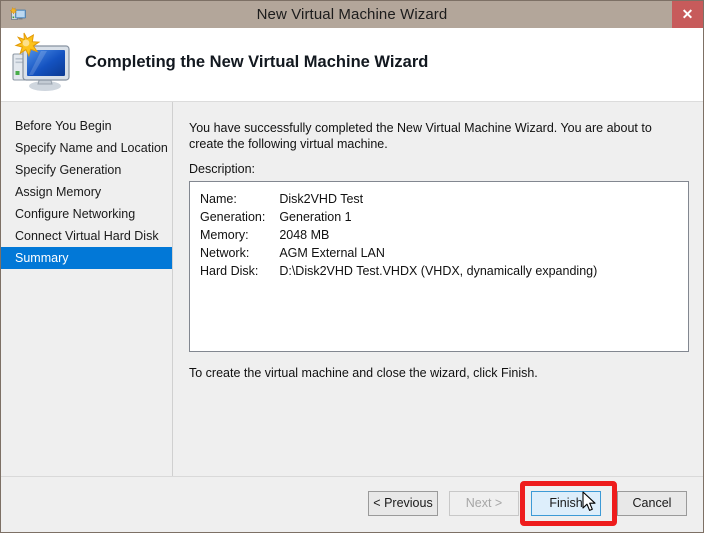 The height and width of the screenshot is (533, 704). Describe the element at coordinates (86, 236) in the screenshot. I see `sidebar-item-connect-virtual-hard-disk: Connect Virtual Hard Disk` at that location.